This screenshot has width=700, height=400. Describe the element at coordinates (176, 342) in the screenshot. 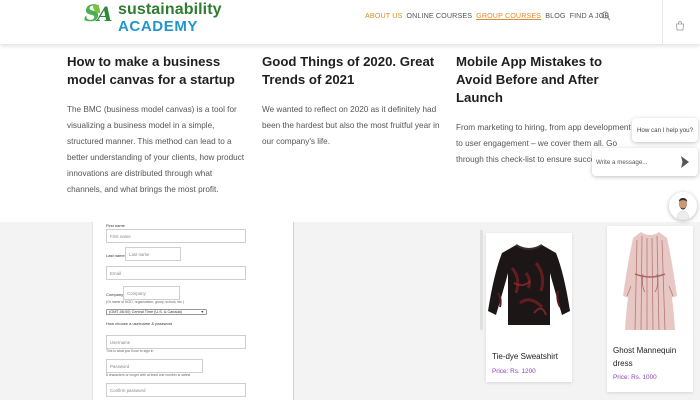

I see `username-field: Username` at that location.